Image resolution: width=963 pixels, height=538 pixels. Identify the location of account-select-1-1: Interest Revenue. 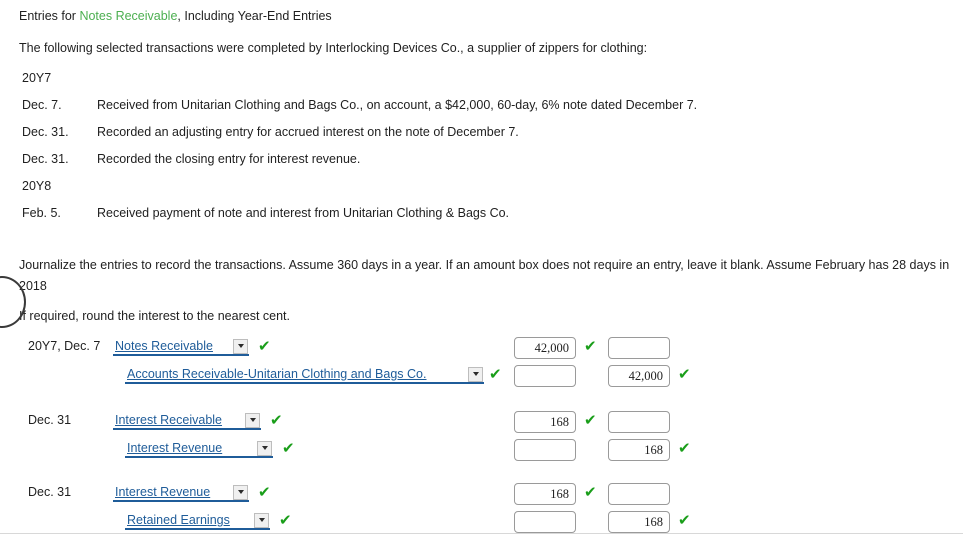
(199, 449).